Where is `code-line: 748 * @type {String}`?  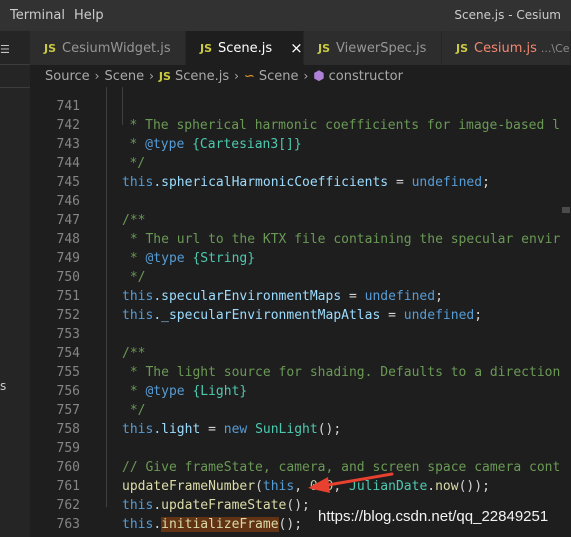
code-line: 748 * @type {String} is located at coordinates (300, 238).